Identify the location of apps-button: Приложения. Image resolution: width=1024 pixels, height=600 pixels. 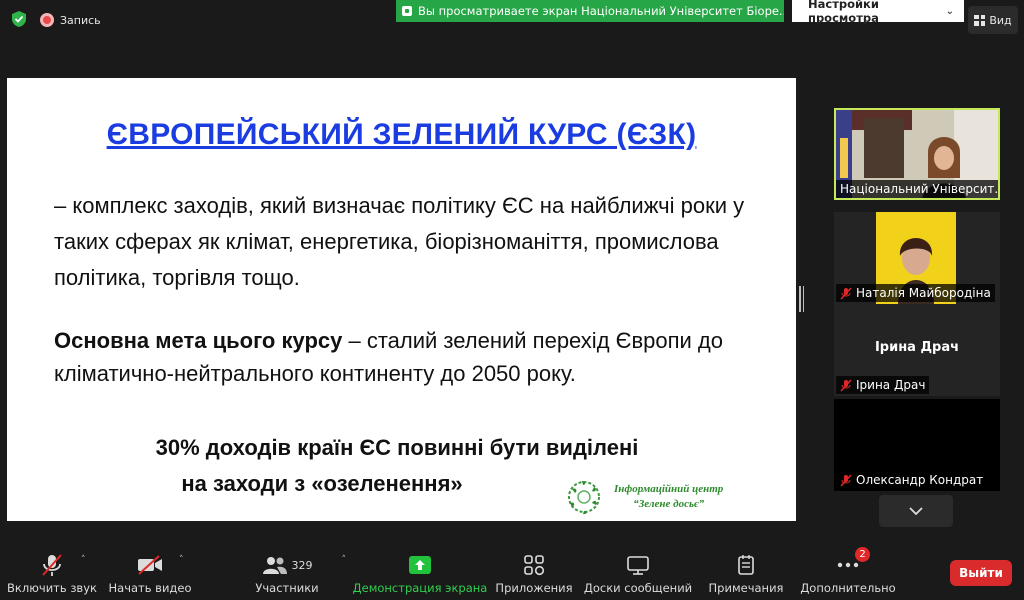
(534, 572).